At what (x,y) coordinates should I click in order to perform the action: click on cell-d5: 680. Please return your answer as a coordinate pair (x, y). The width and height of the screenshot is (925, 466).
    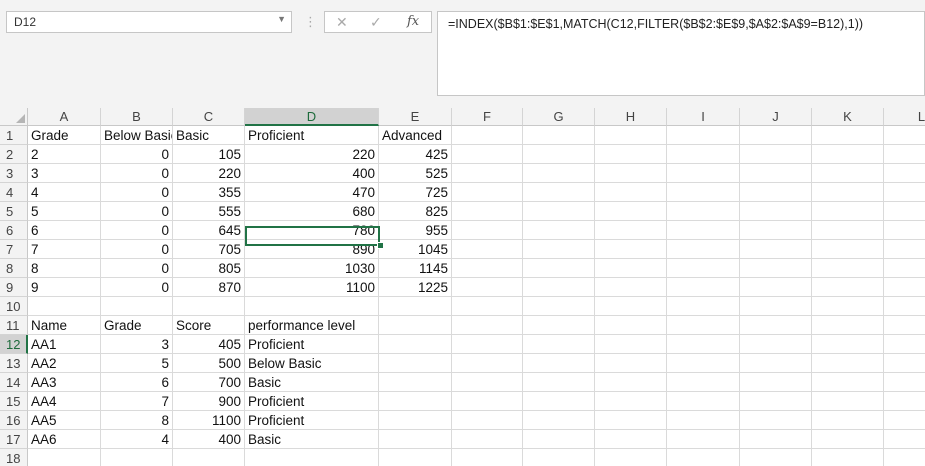
    Looking at the image, I should click on (311, 211).